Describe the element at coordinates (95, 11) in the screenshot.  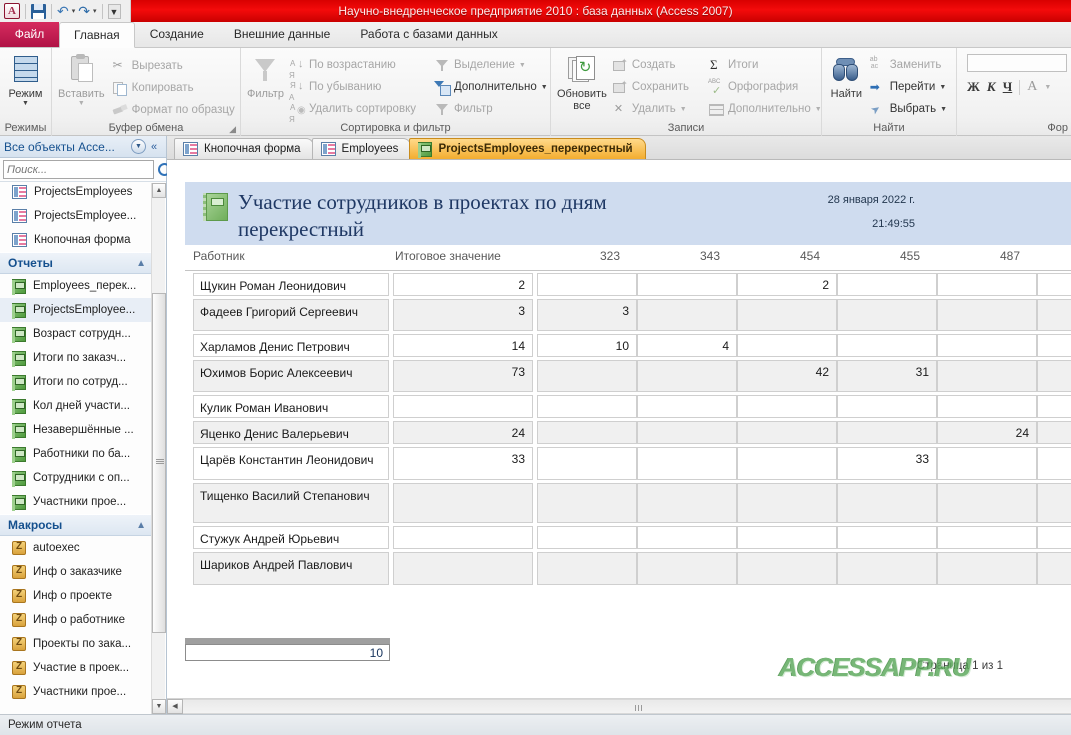
I see `redo-dropdown-icon: ▾` at that location.